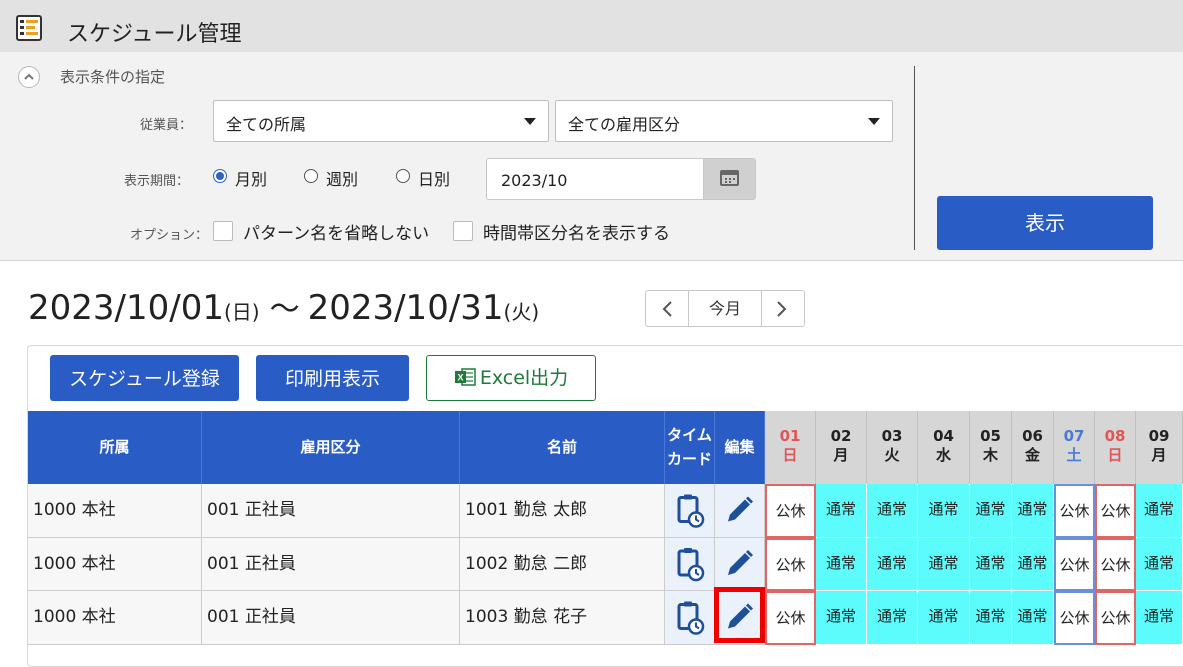 The height and width of the screenshot is (667, 1183). I want to click on department-select: 全ての所属, so click(381, 121).